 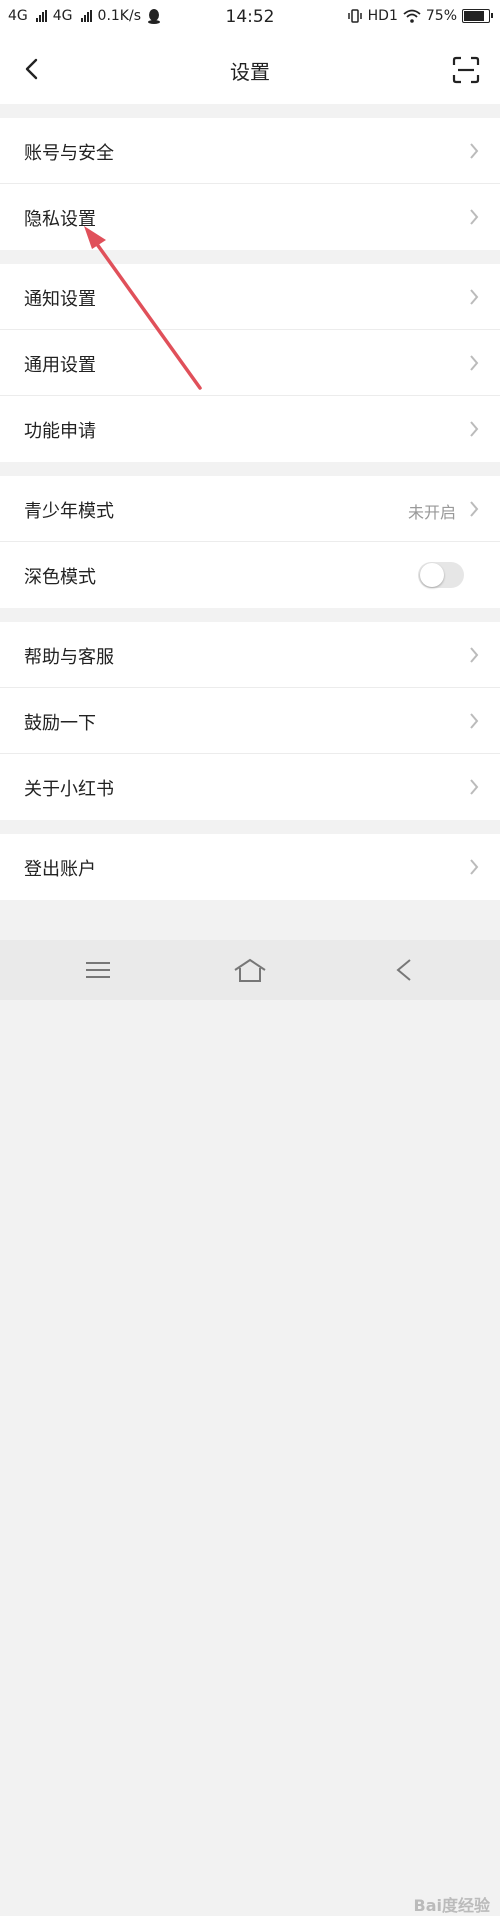 I want to click on setting-label: 深色模式, so click(x=60, y=577).